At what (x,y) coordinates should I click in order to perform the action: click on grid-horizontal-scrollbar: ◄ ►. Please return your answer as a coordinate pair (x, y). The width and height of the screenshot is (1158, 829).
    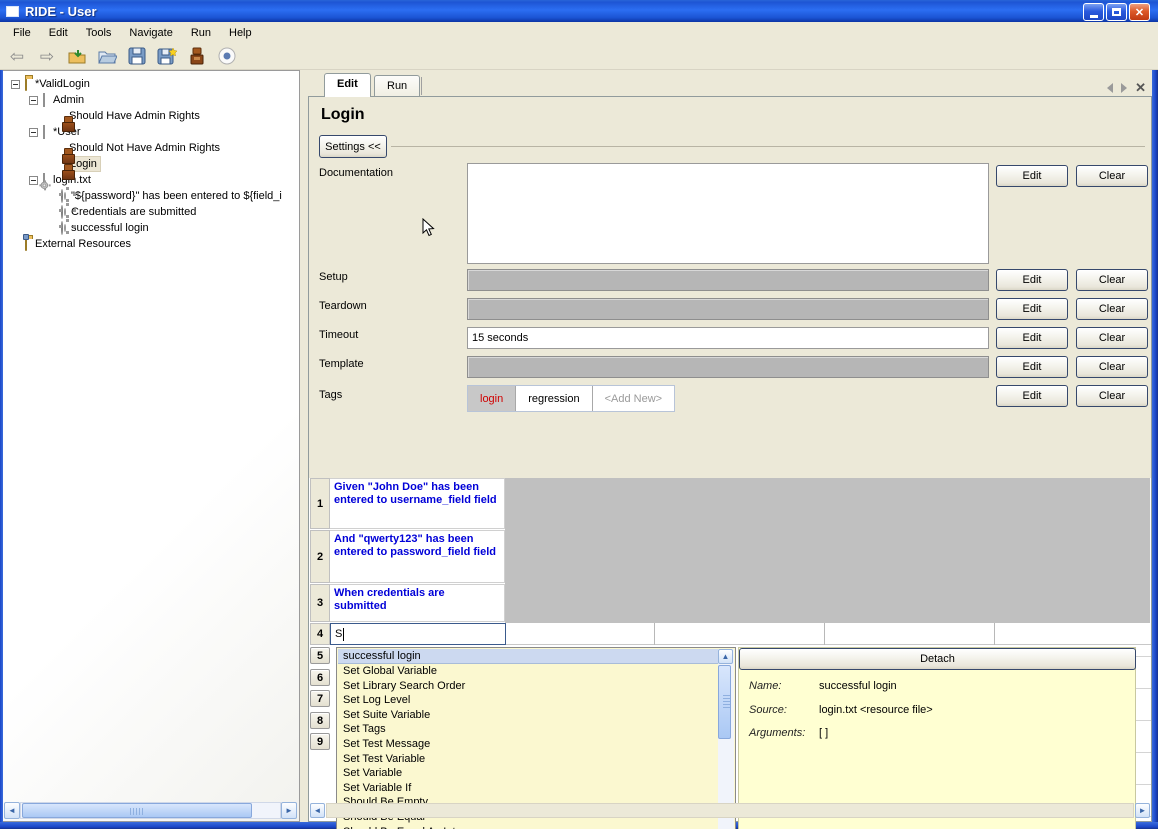
    Looking at the image, I should click on (730, 811).